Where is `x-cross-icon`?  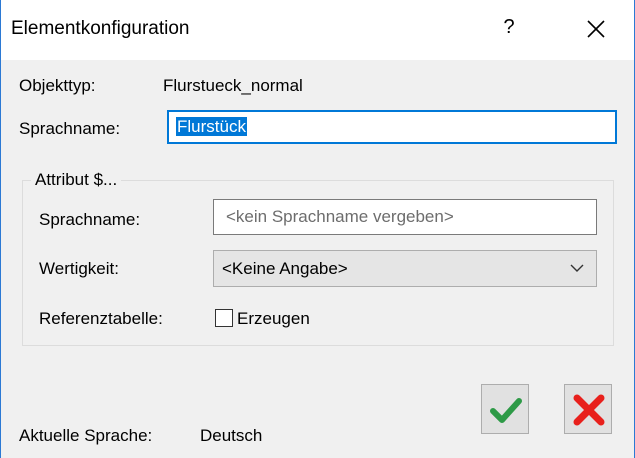 x-cross-icon is located at coordinates (589, 410).